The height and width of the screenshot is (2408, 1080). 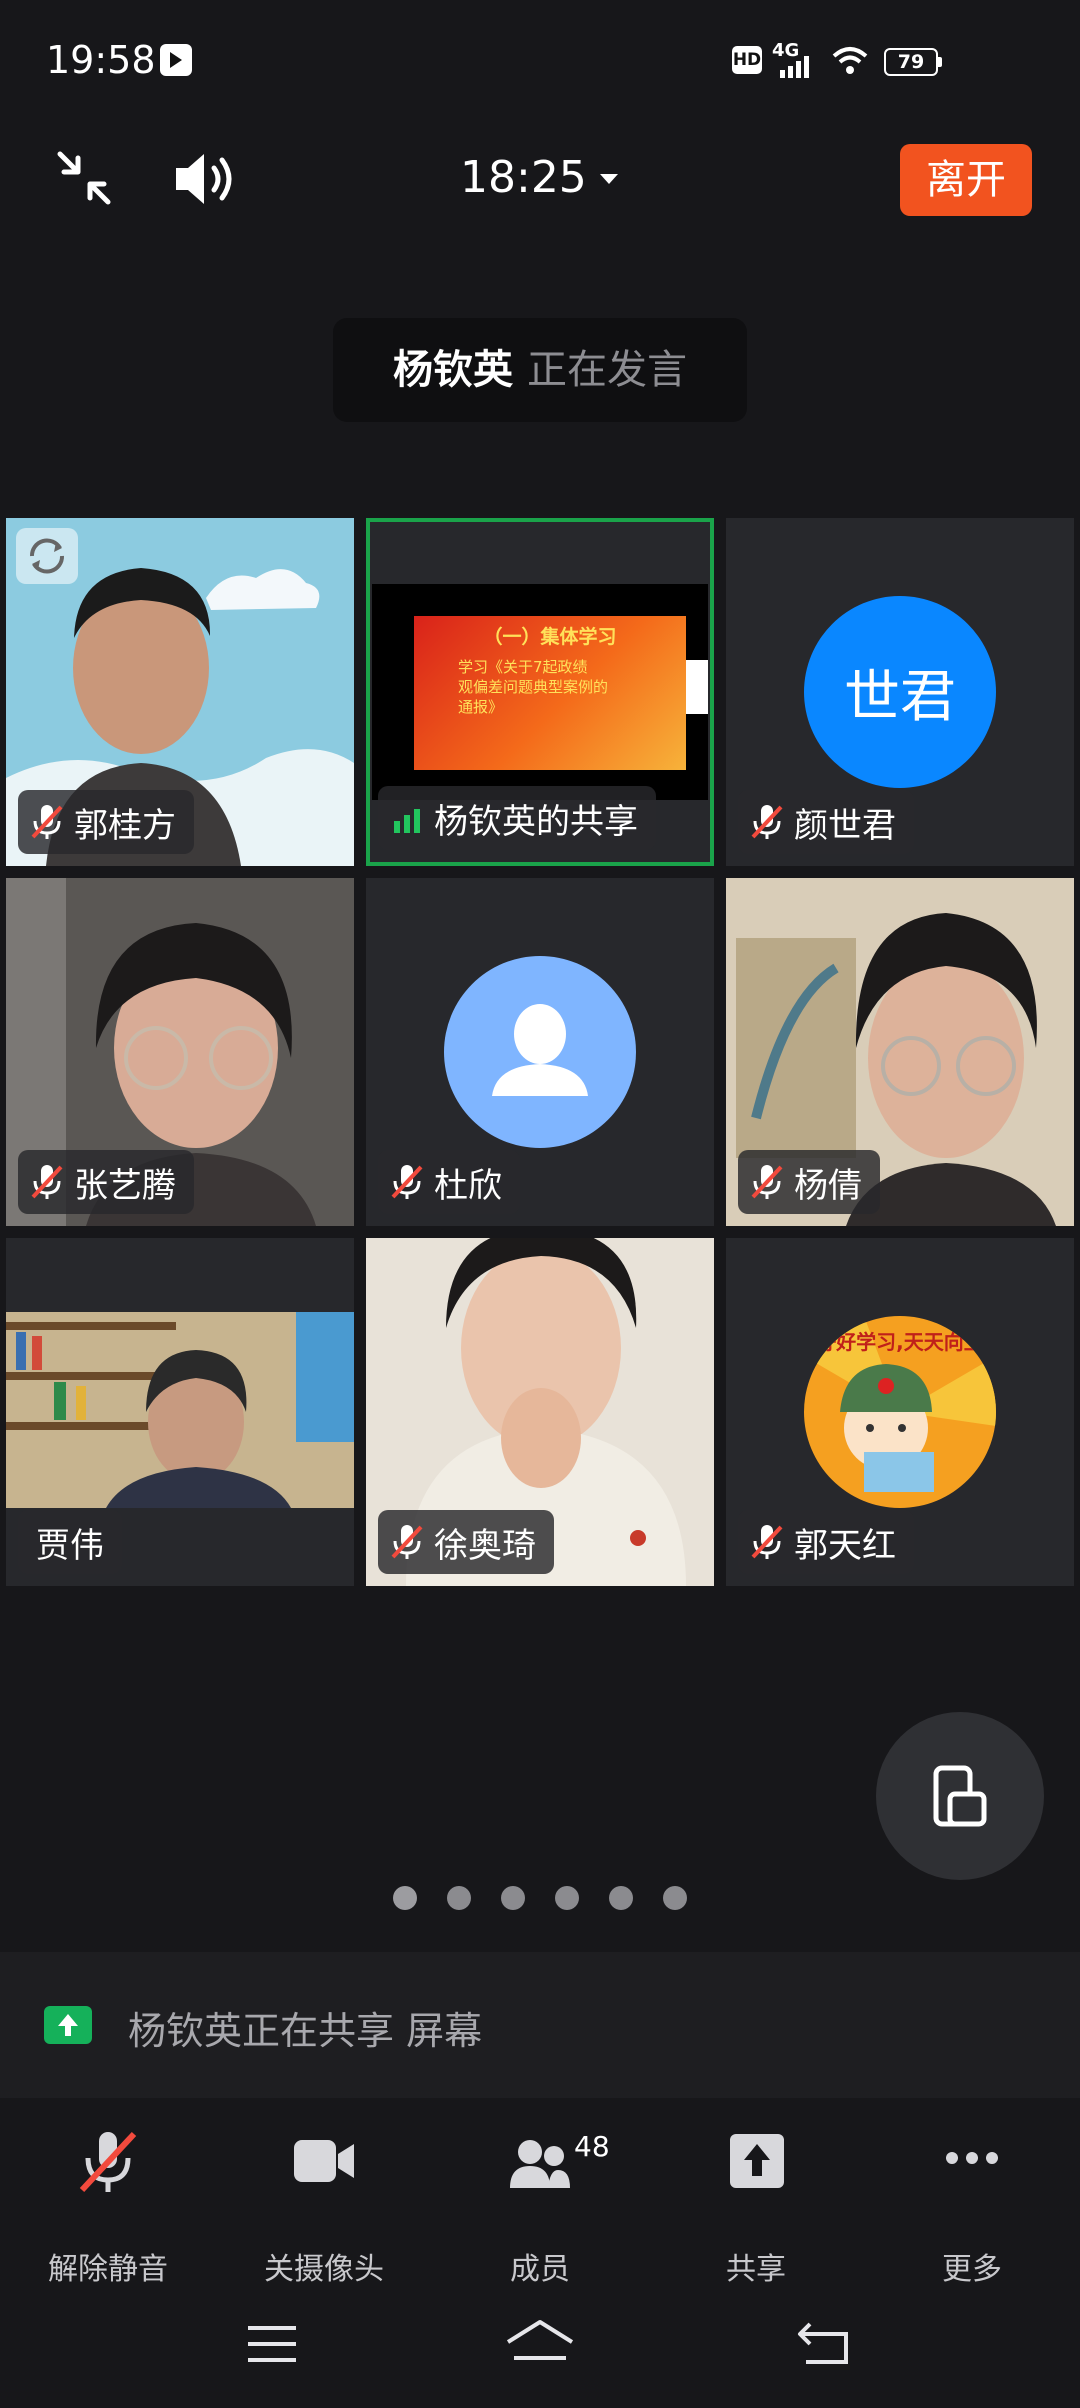 I want to click on participant-name: 杜欣, so click(x=468, y=1185).